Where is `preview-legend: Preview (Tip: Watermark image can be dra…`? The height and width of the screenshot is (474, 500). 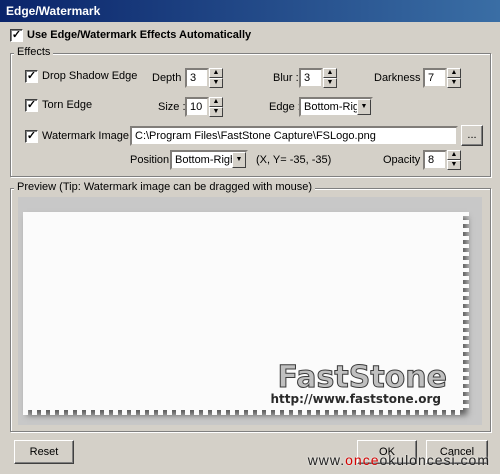 preview-legend: Preview (Tip: Watermark image can be dra… is located at coordinates (165, 187).